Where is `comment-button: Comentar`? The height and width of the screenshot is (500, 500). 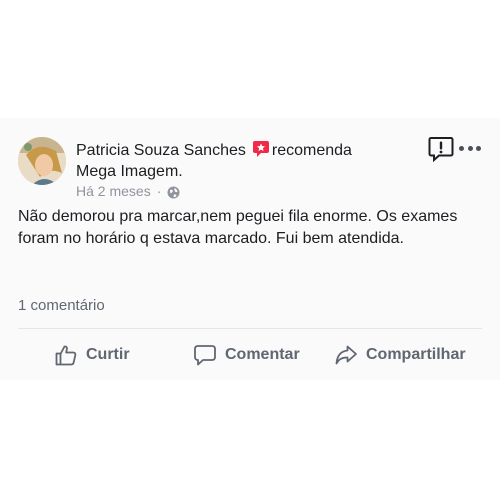 comment-button: Comentar is located at coordinates (246, 355).